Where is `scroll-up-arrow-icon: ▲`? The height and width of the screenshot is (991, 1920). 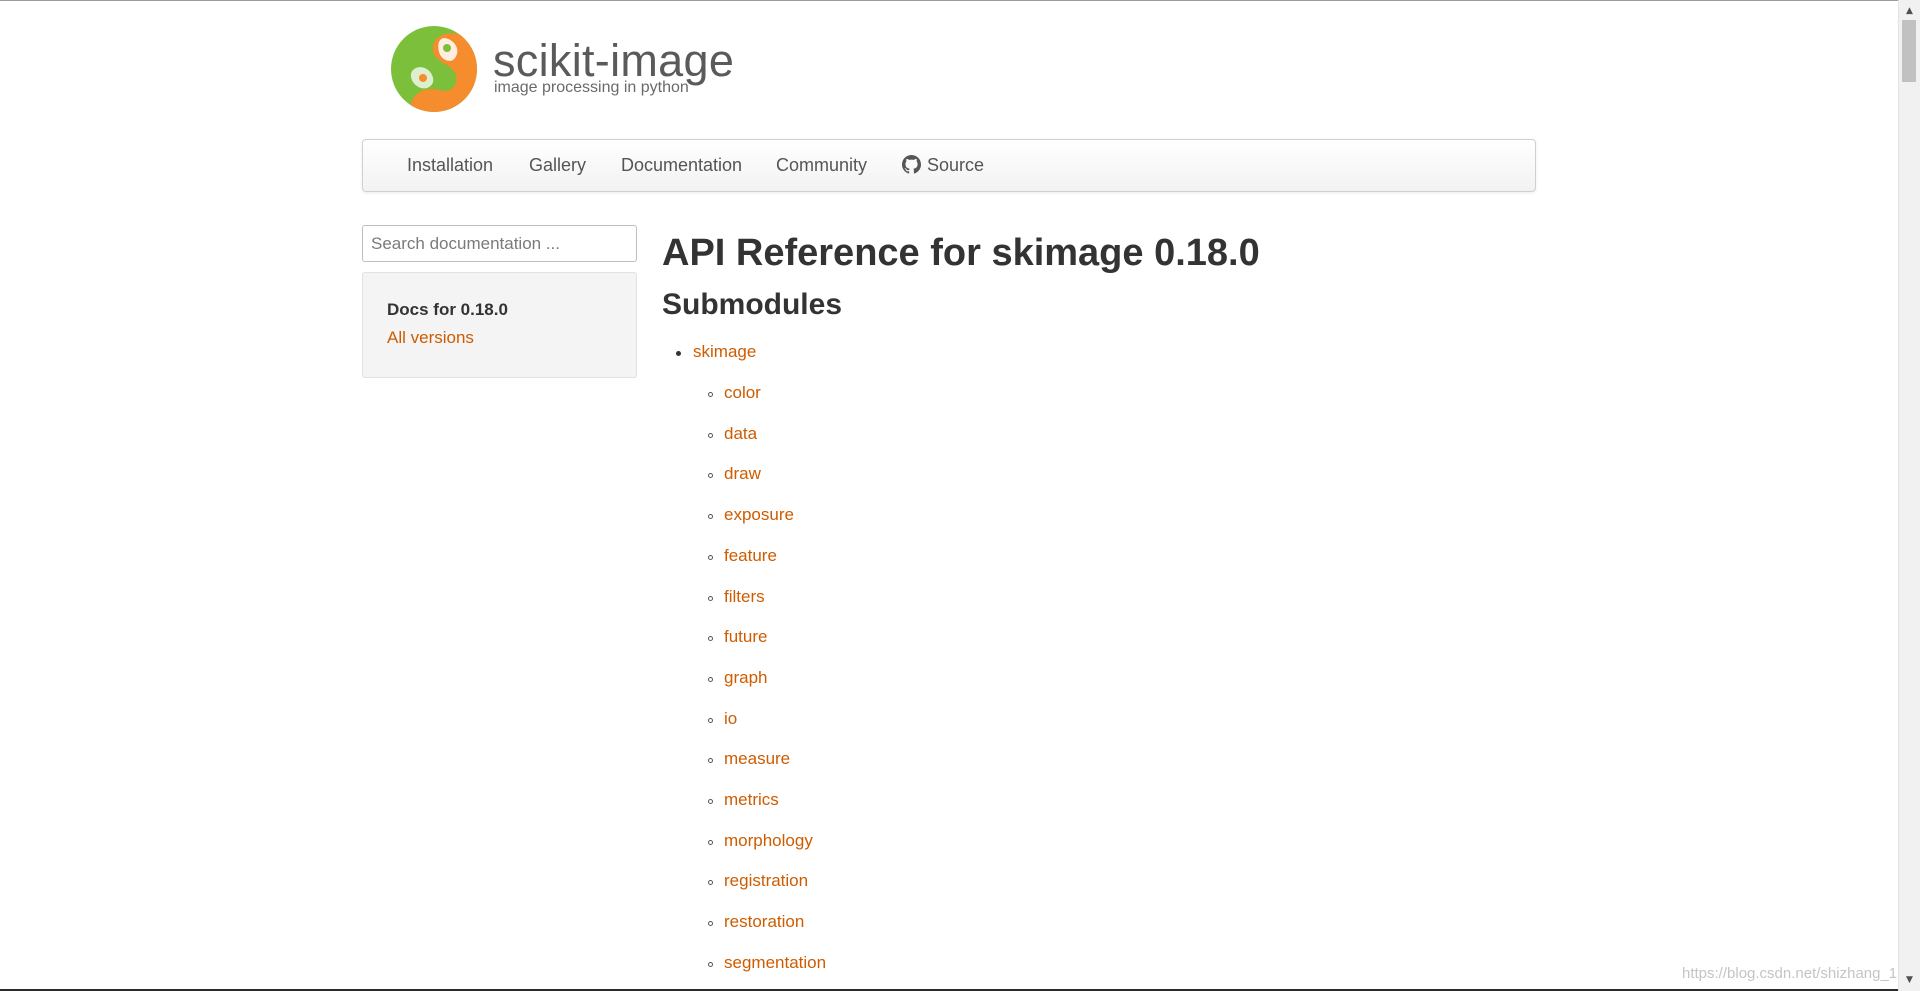 scroll-up-arrow-icon: ▲ is located at coordinates (1909, 11).